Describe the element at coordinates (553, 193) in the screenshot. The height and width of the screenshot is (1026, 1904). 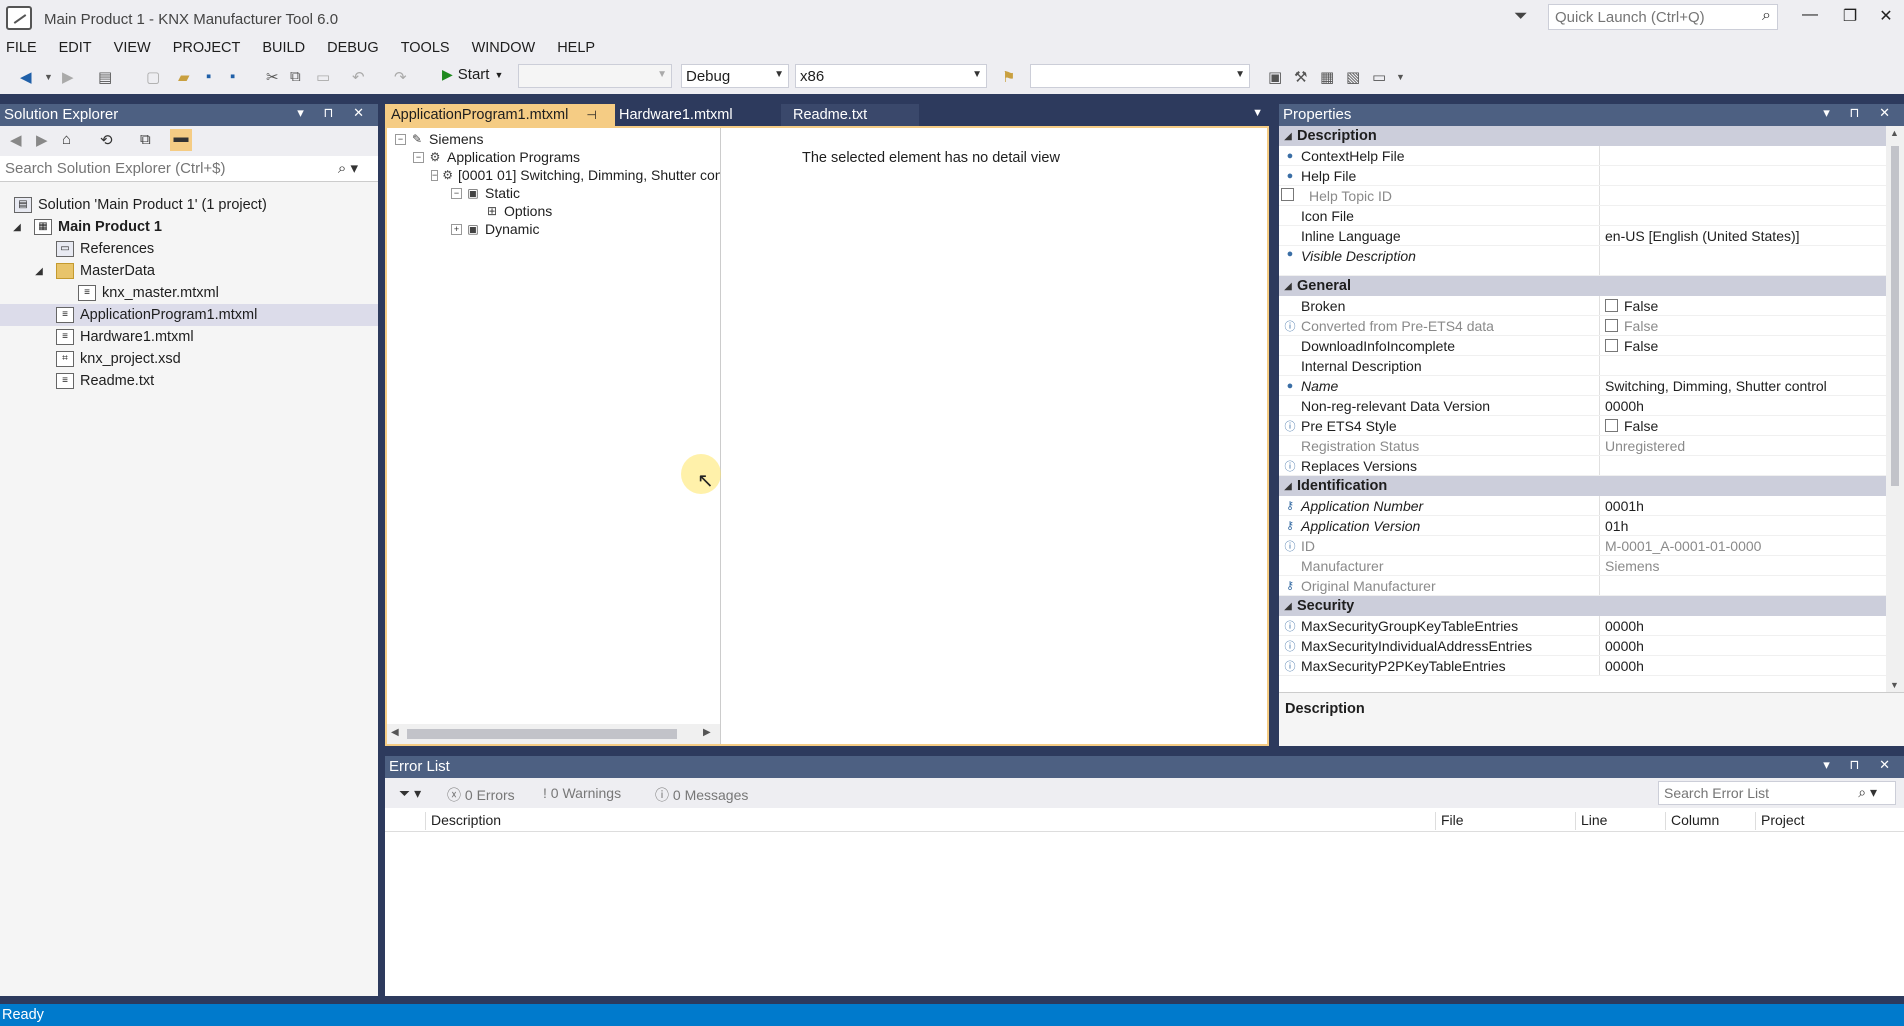
I see `tree-node-static: − ▣ Static` at that location.